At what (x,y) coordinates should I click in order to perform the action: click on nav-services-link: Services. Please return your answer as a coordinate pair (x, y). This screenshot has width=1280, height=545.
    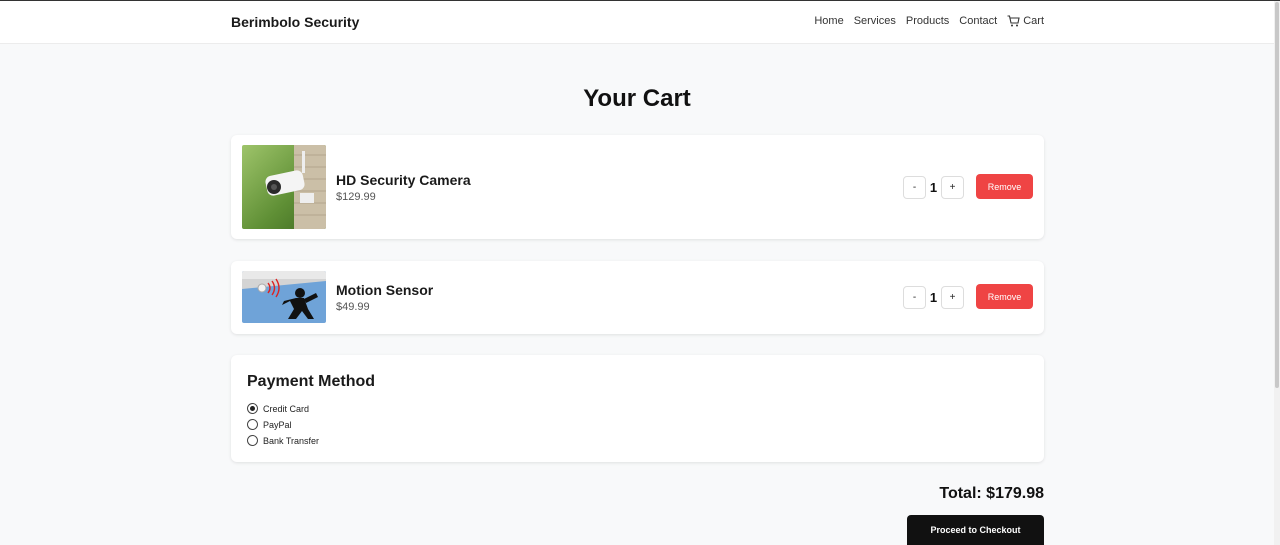
    Looking at the image, I should click on (875, 21).